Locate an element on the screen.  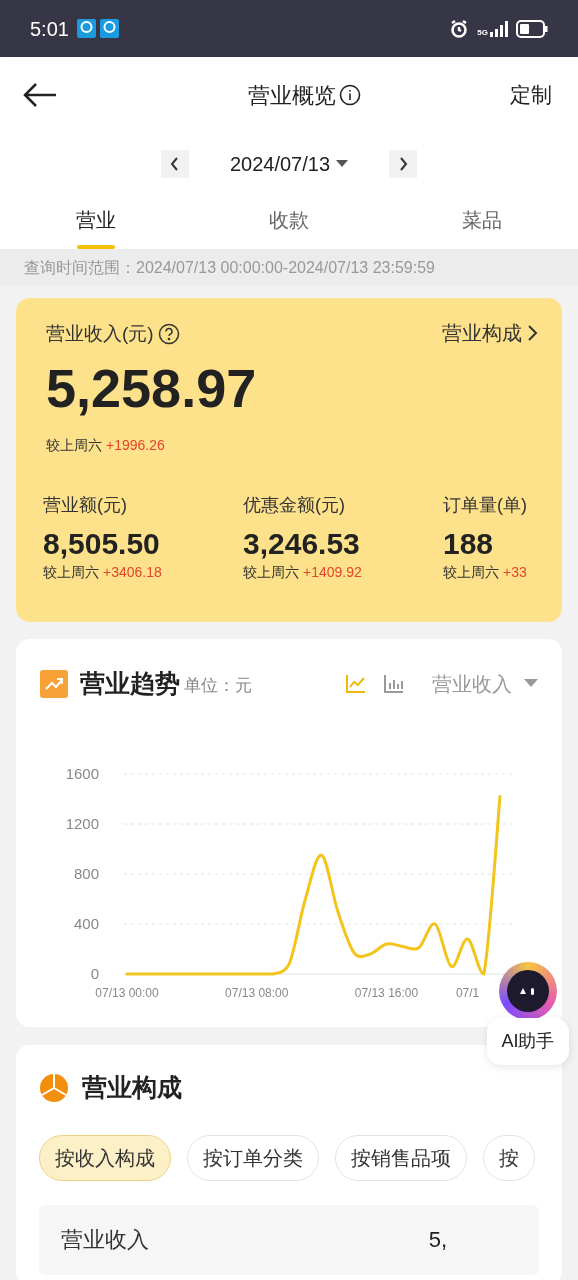
trend-icon is located at coordinates (54, 683).